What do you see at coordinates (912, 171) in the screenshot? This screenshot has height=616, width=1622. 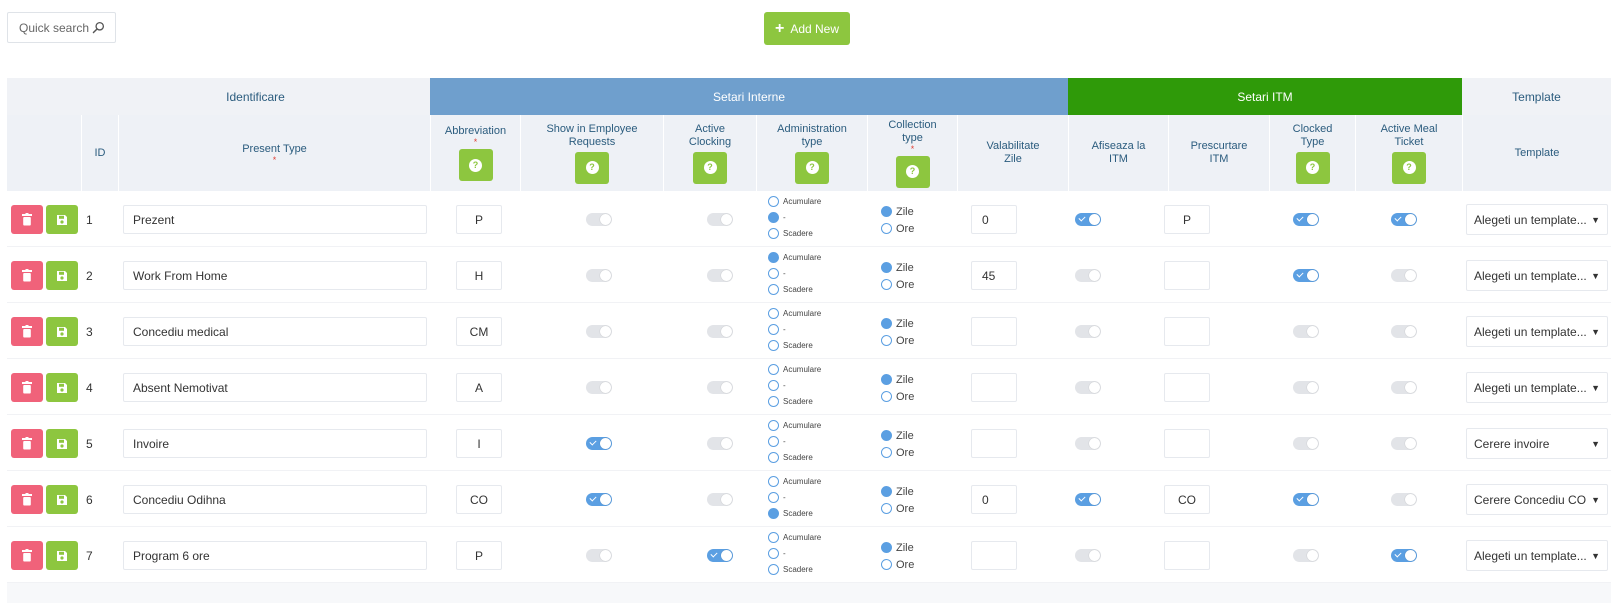 I see `collection-type-help-button: ?` at bounding box center [912, 171].